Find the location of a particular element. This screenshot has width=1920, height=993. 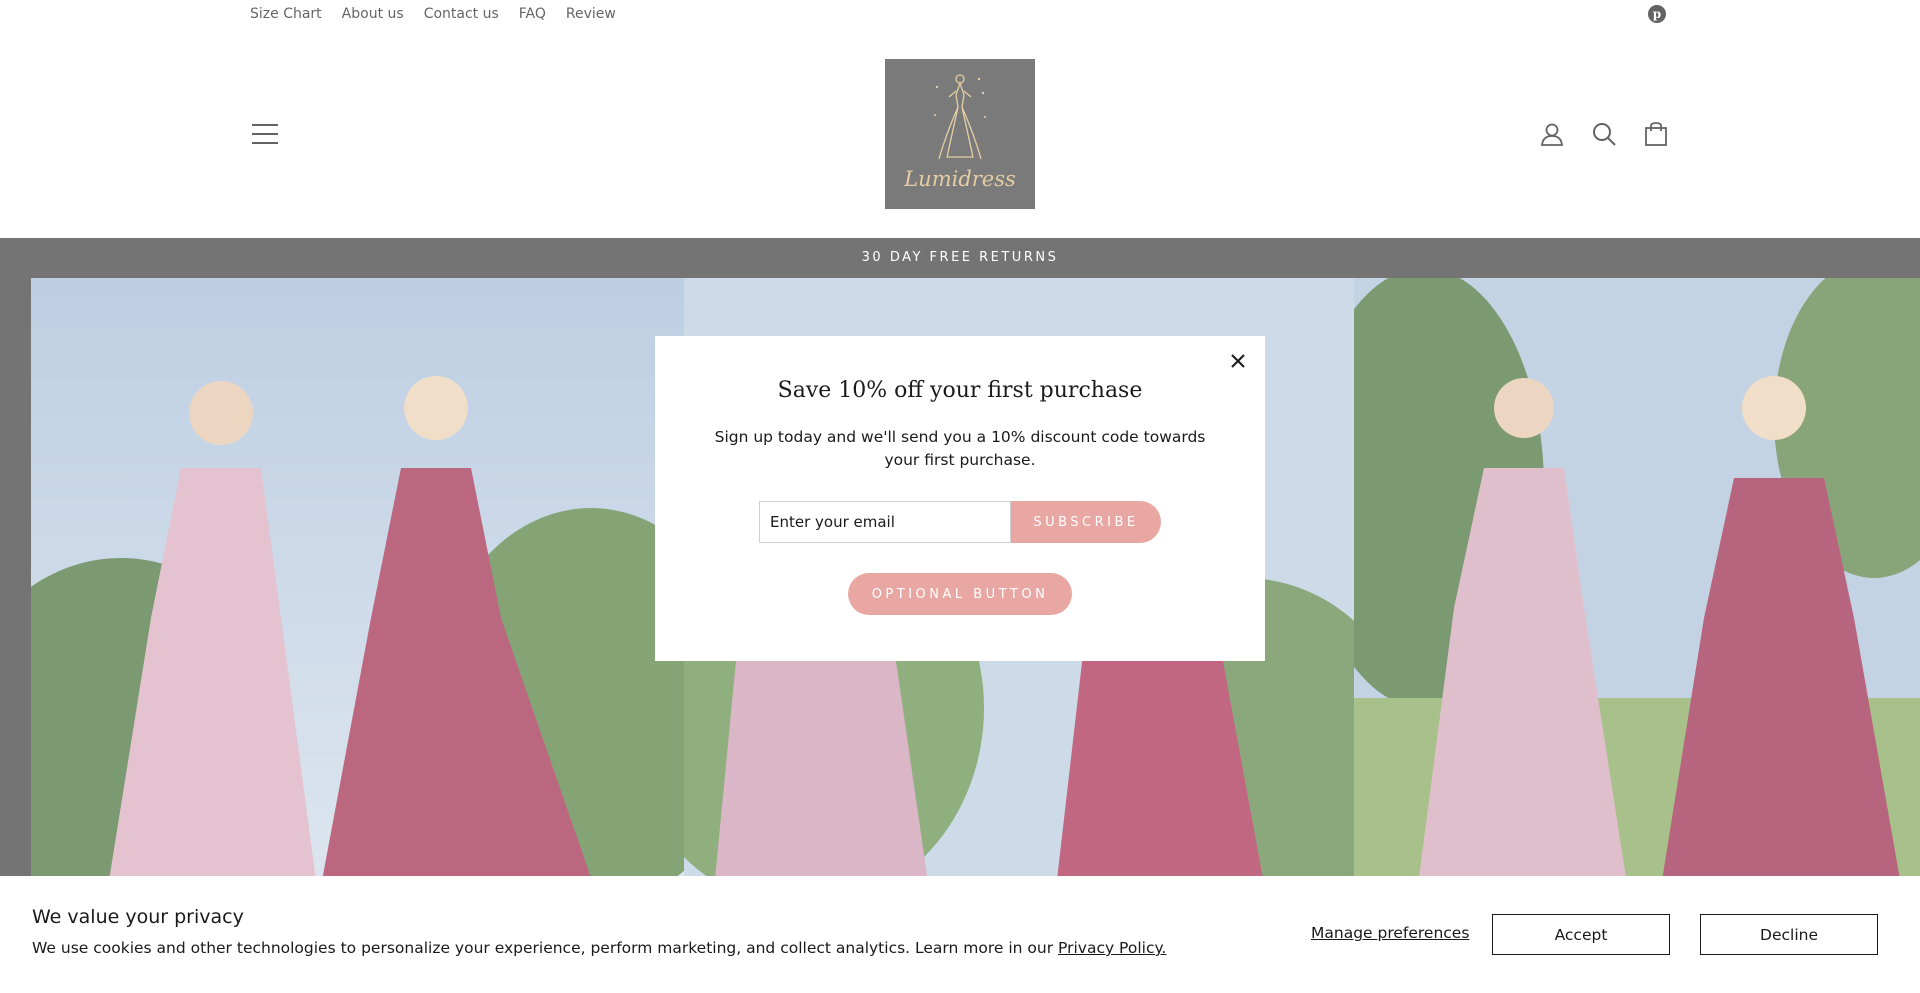

manage-preferences-link: Manage preferences is located at coordinates (1390, 933).